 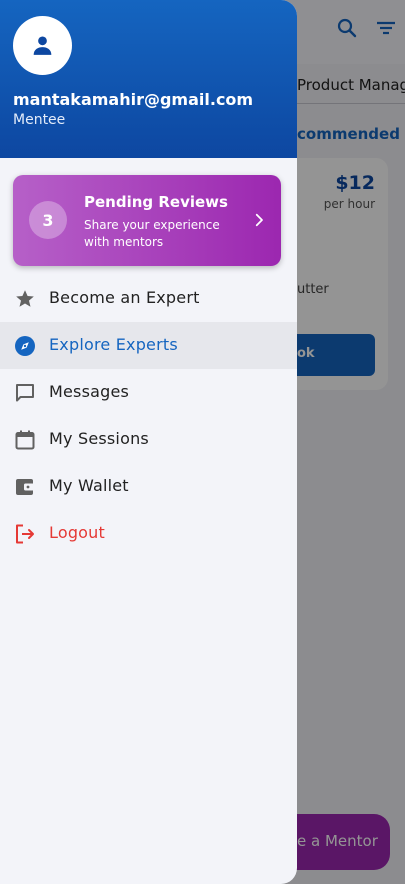 I want to click on user-role: Mentee, so click(x=39, y=120).